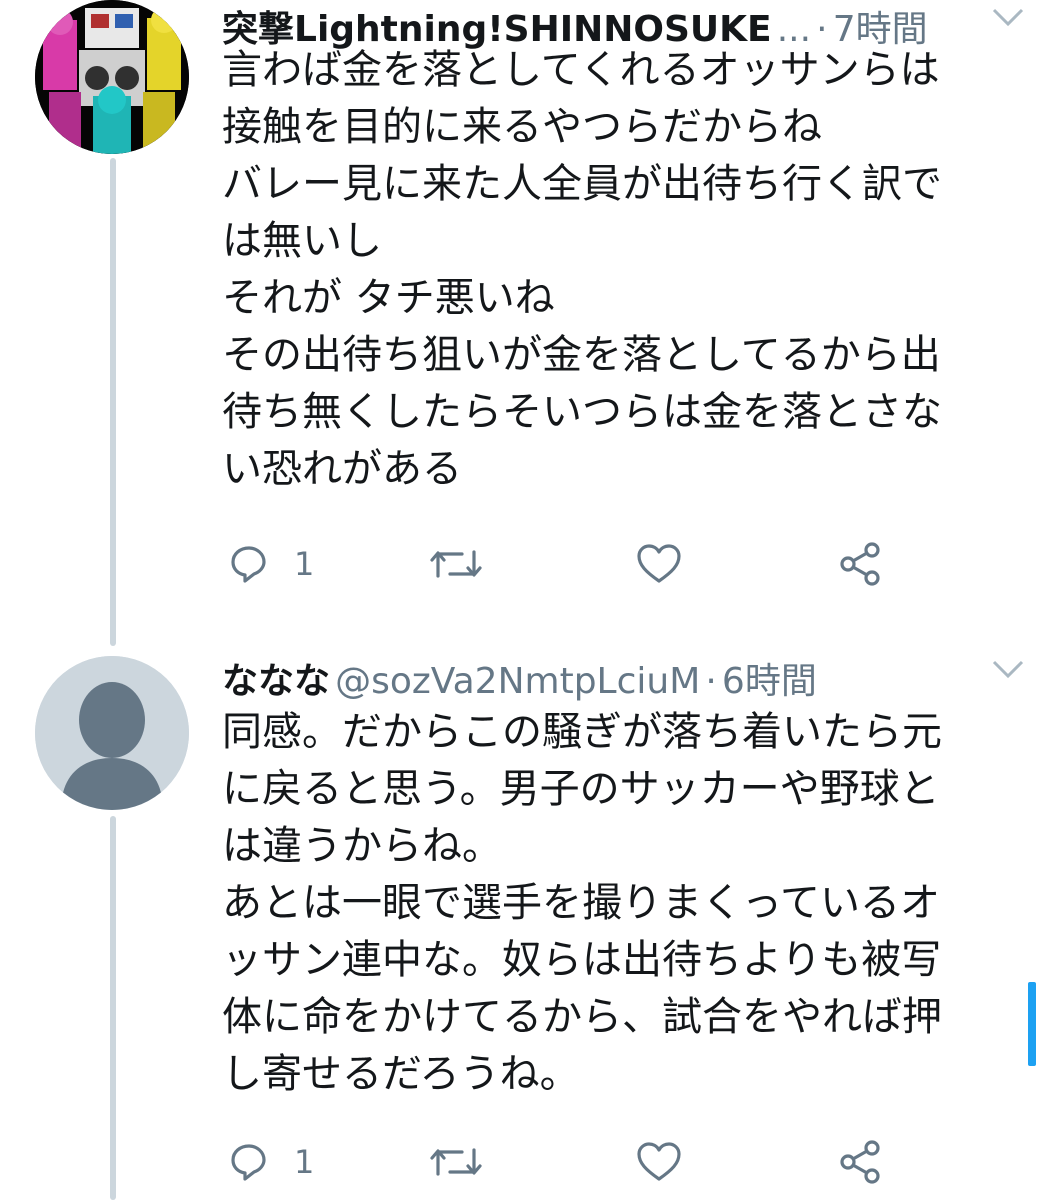 This screenshot has height=1200, width=1047. Describe the element at coordinates (276, 681) in the screenshot. I see `display-name: ななな` at that location.